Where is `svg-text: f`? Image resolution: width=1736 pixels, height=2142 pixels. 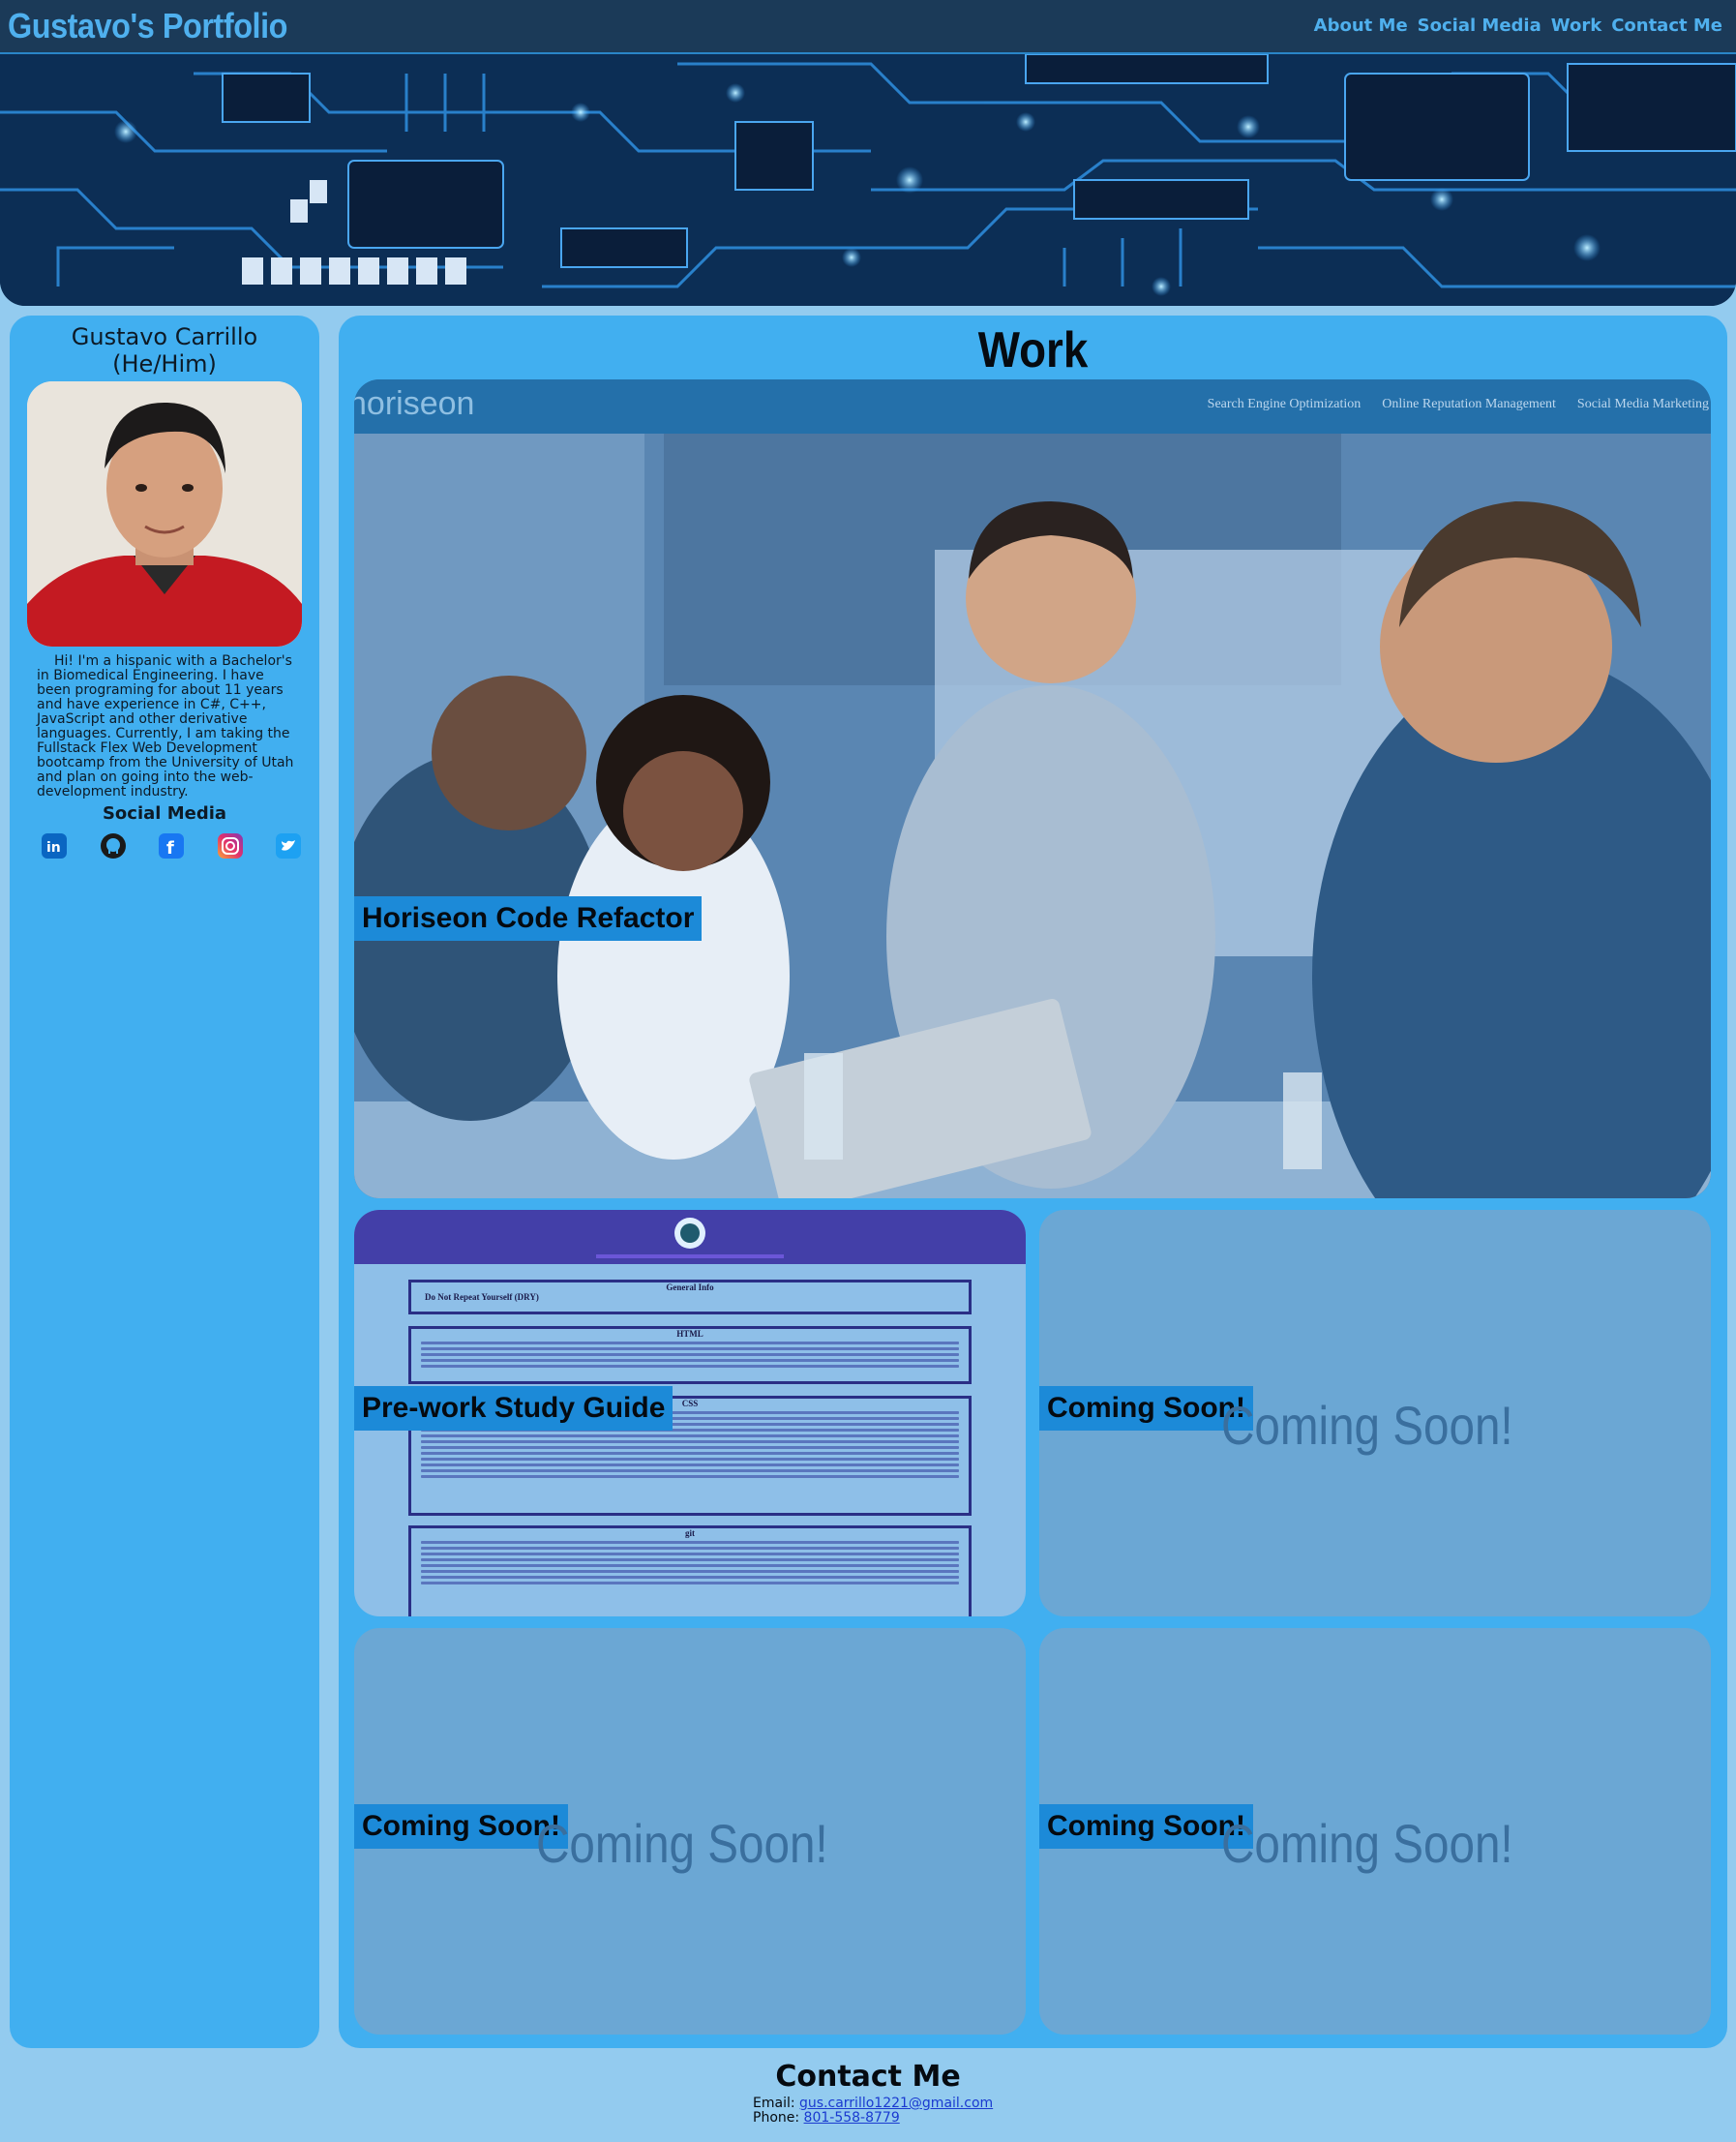 svg-text: f is located at coordinates (170, 849).